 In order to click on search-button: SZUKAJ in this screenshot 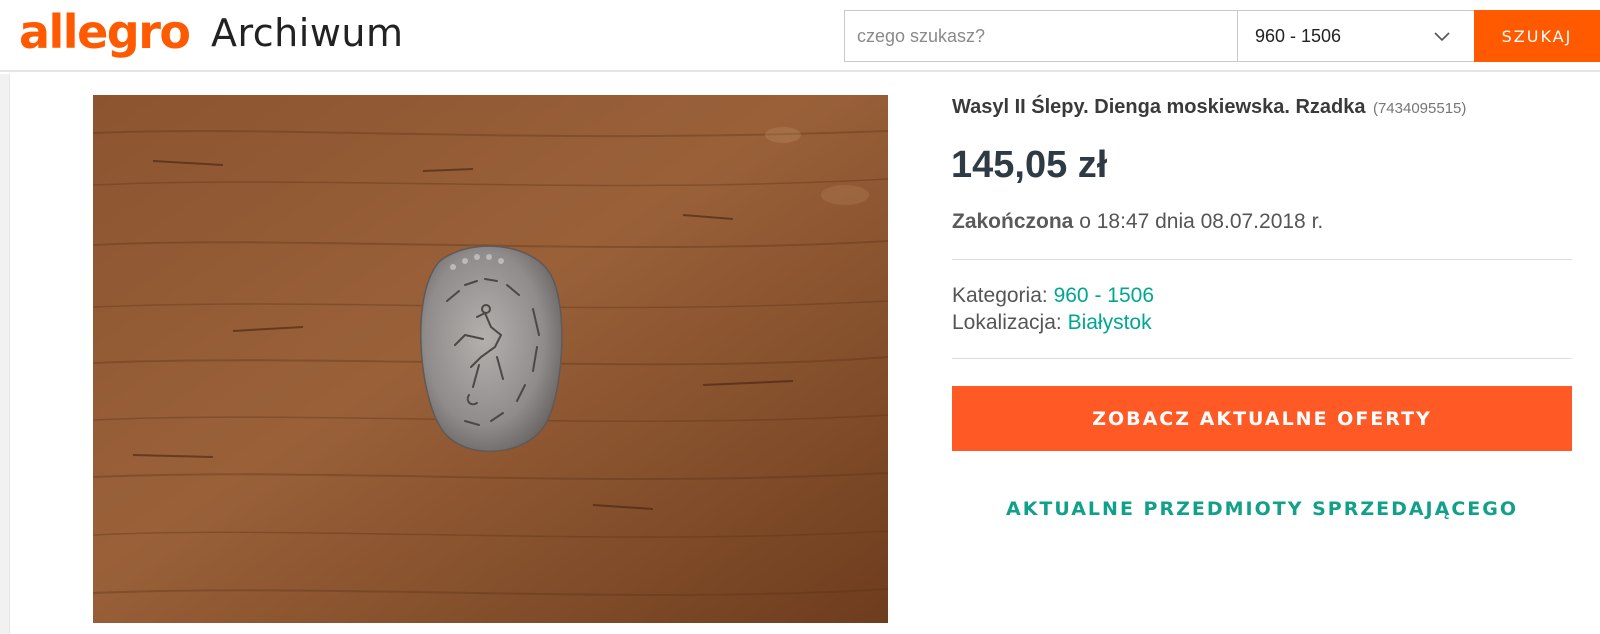, I will do `click(1537, 36)`.